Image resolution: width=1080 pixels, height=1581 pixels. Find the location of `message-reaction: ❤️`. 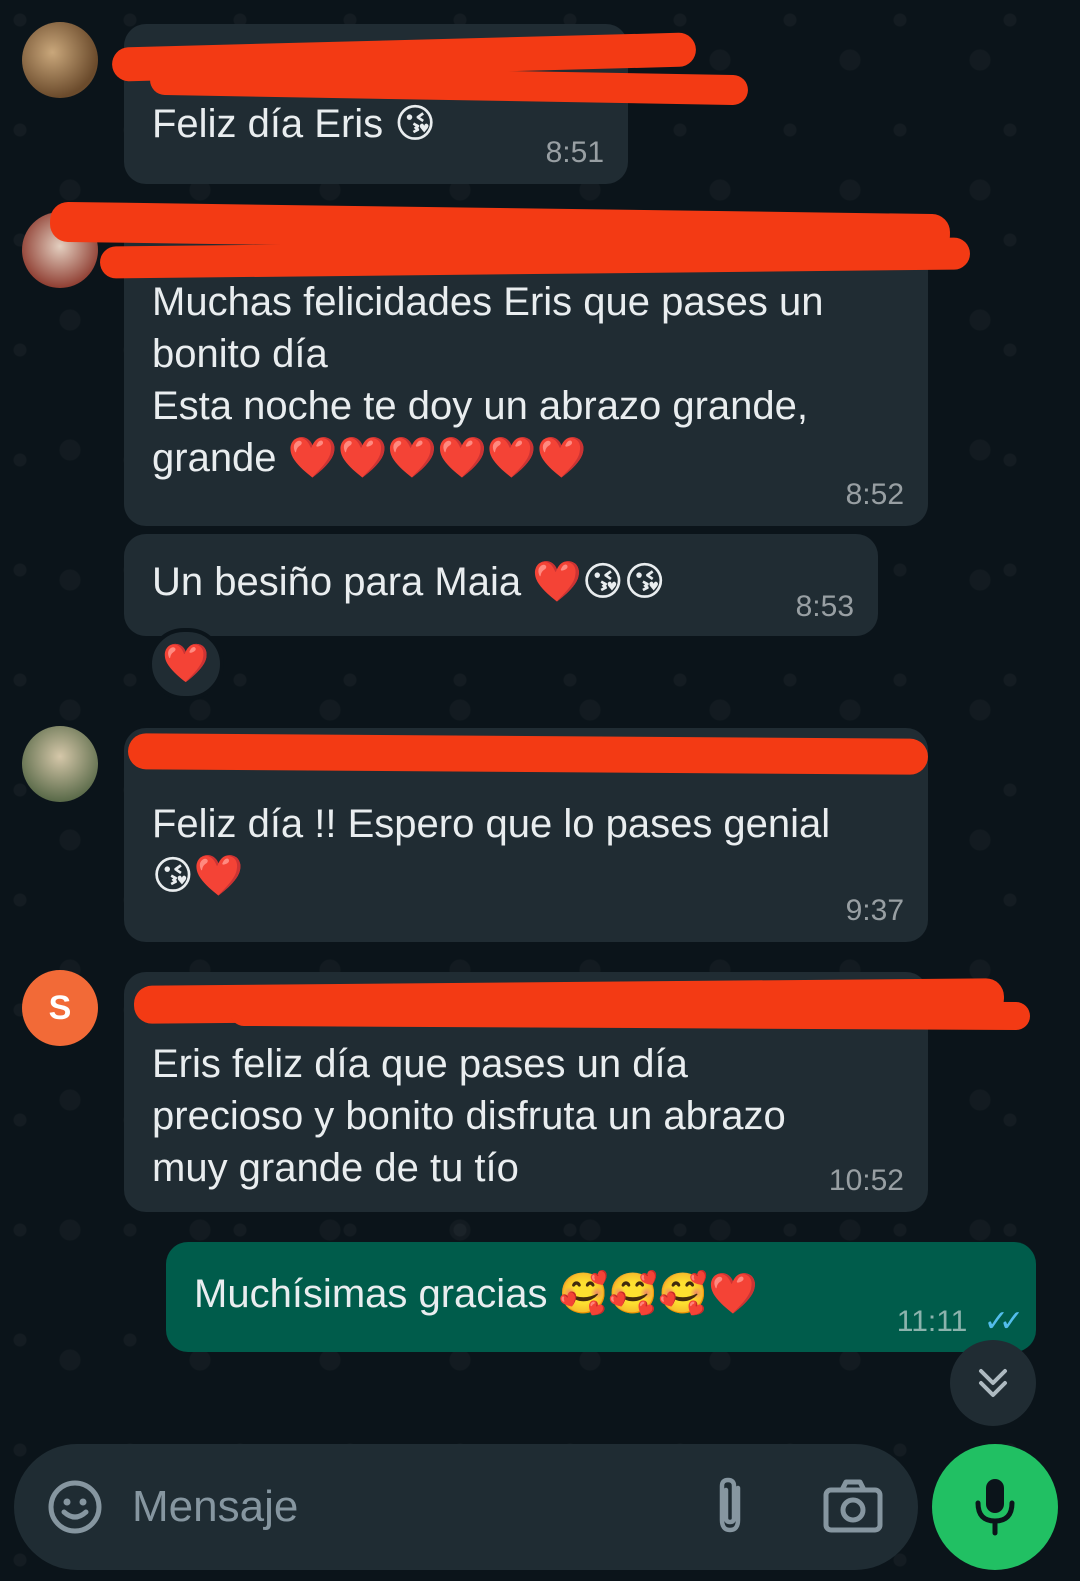

message-reaction: ❤️ is located at coordinates (186, 664).